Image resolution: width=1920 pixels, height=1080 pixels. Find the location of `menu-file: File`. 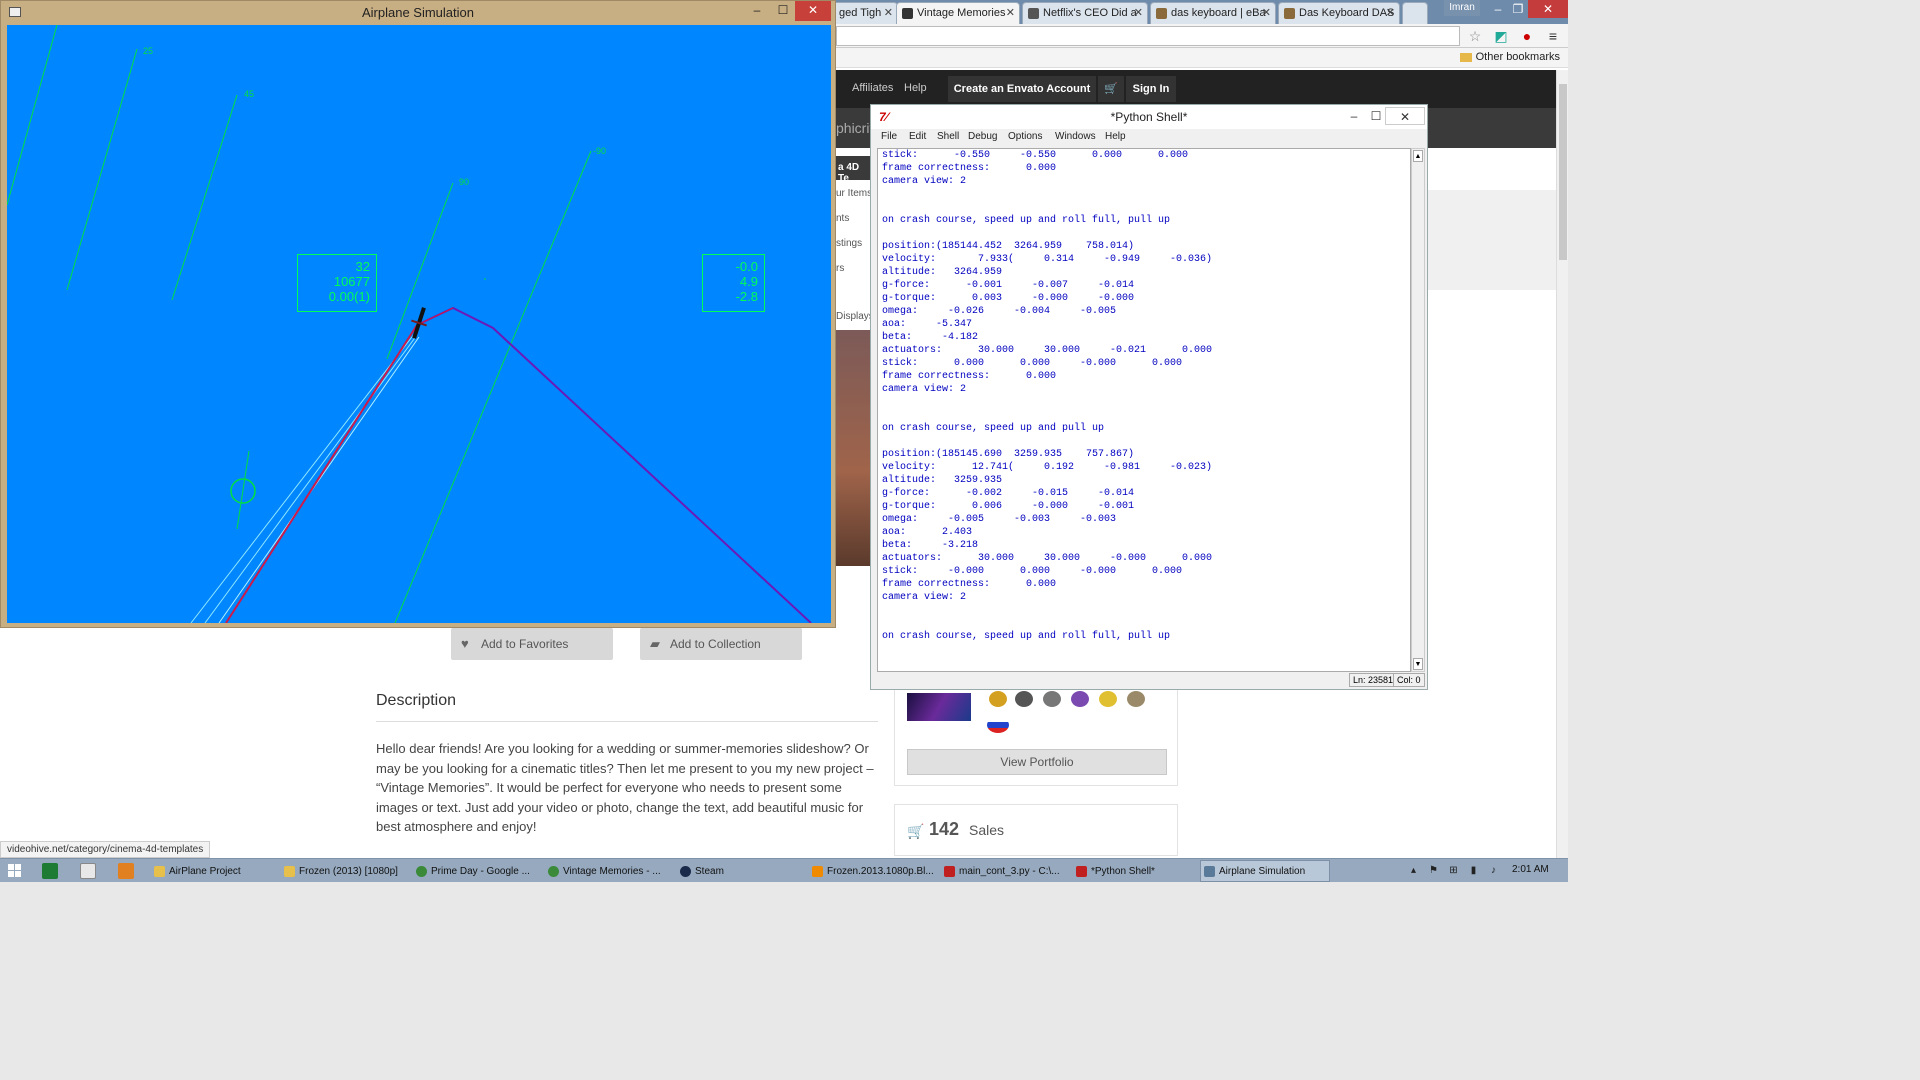

menu-file: File is located at coordinates (889, 136).